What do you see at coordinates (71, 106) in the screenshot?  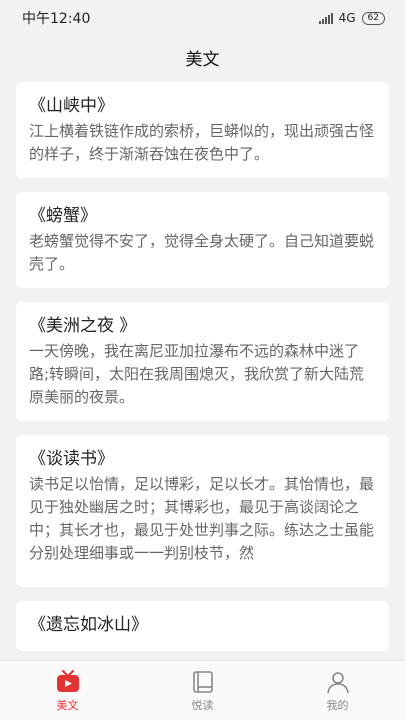 I see `article-title: 《山峡中》` at bounding box center [71, 106].